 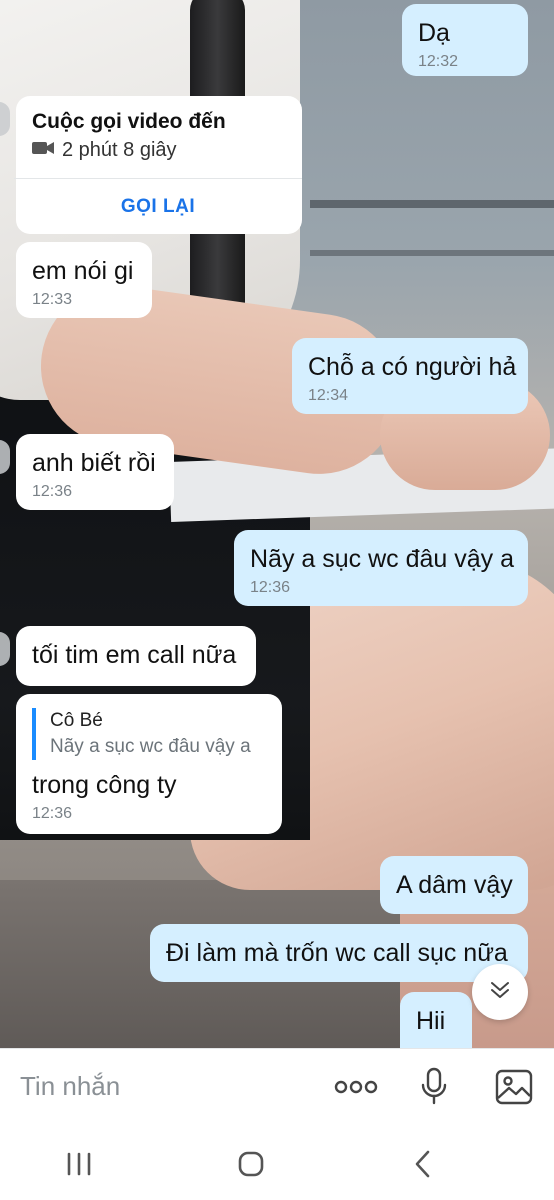 I want to click on message-input-bar: Tin nhắn, so click(x=277, y=1087).